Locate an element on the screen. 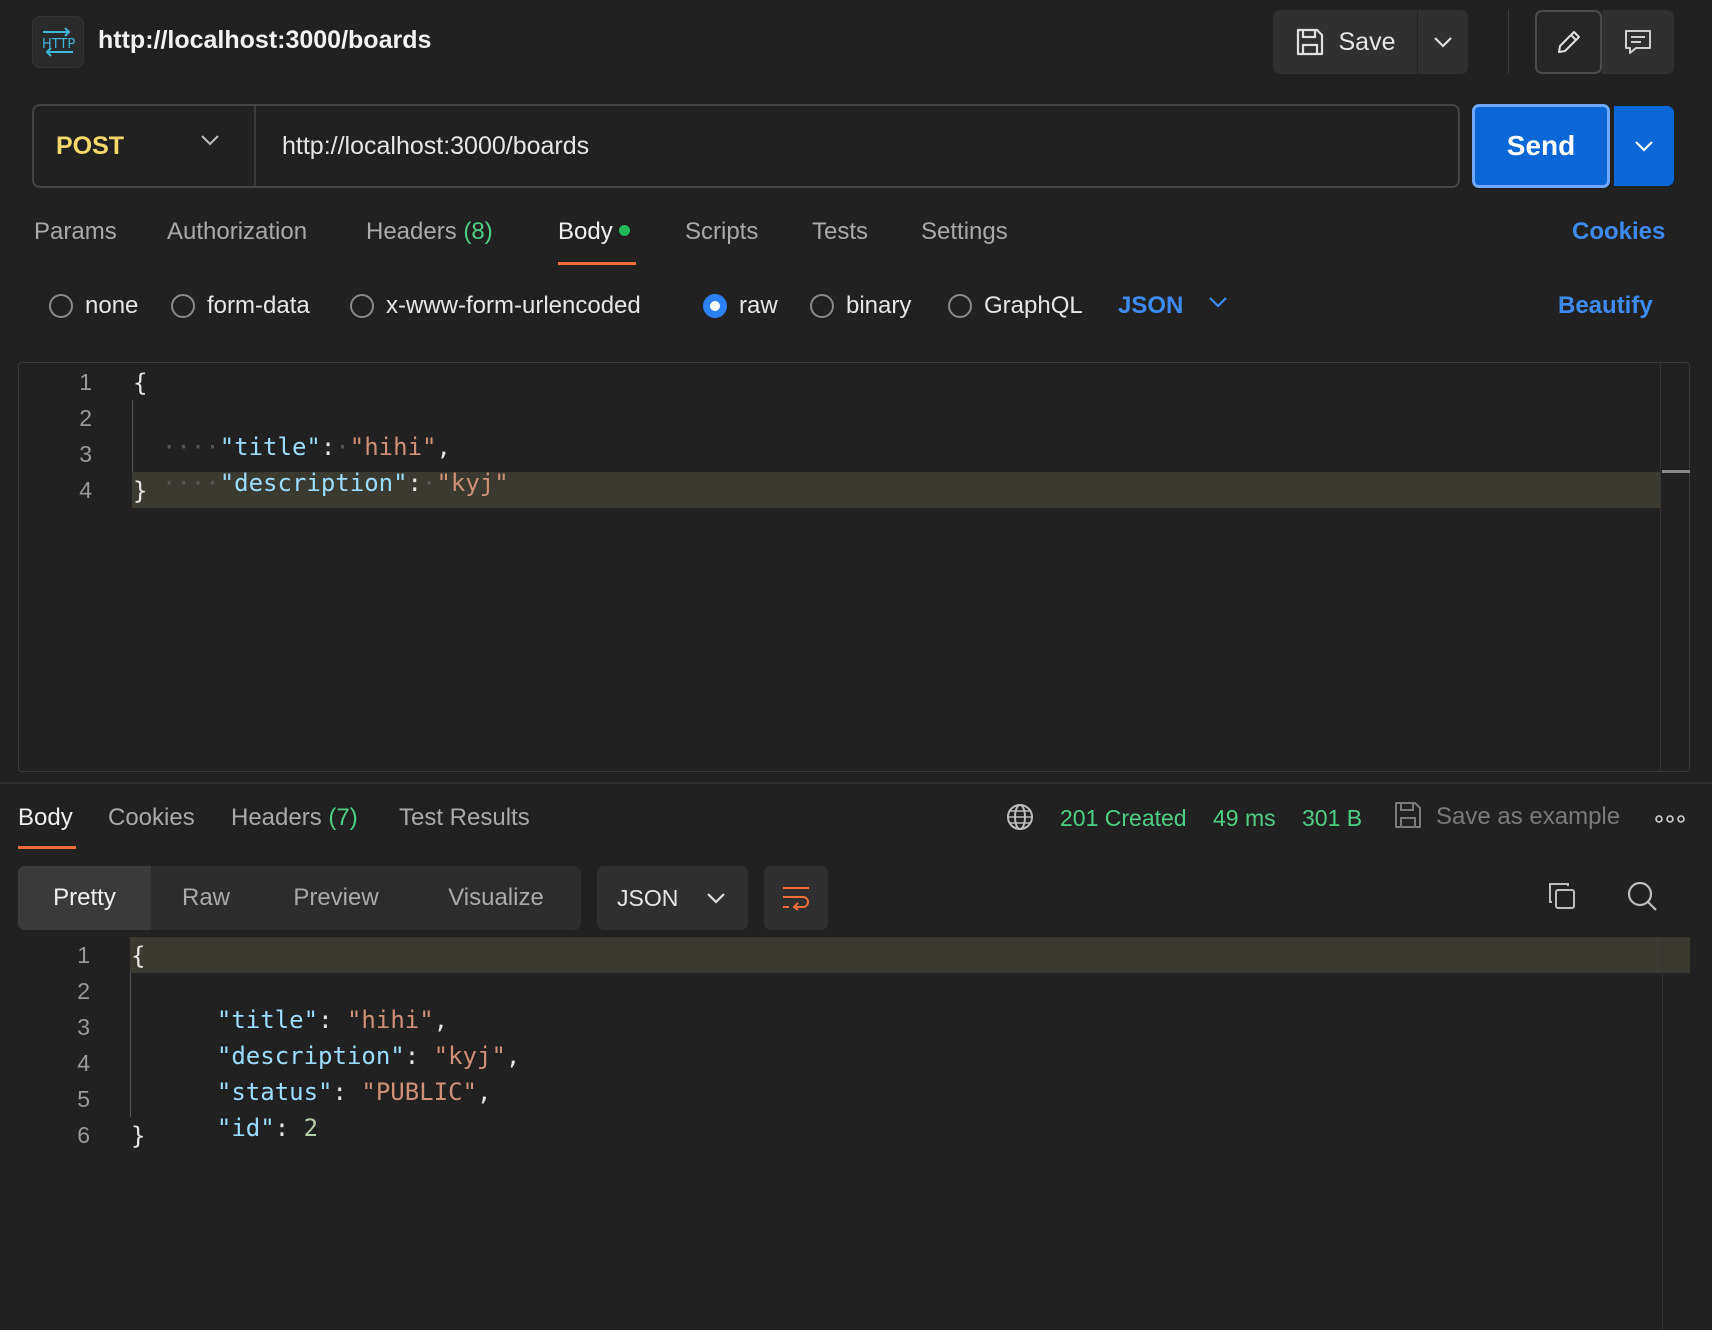 The height and width of the screenshot is (1330, 1712). save-button: Save is located at coordinates (1345, 42).